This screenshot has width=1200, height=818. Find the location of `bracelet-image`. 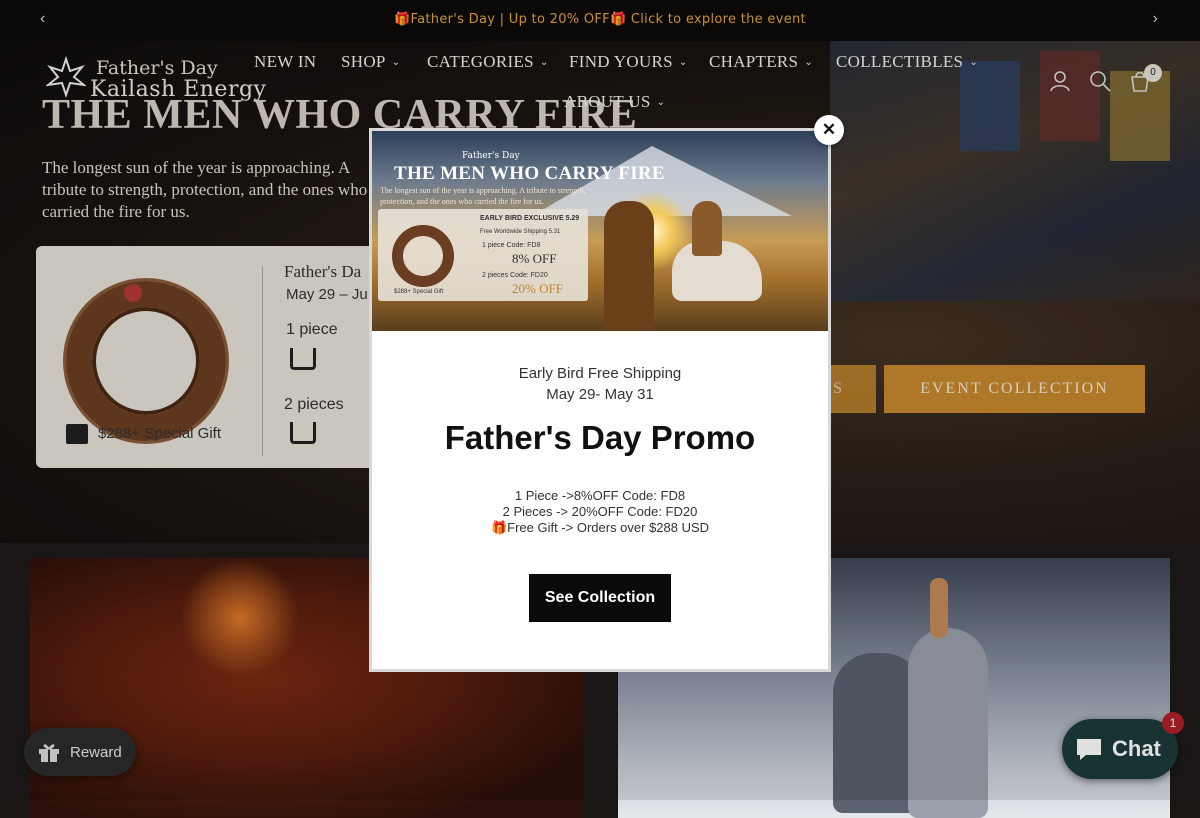

bracelet-image is located at coordinates (423, 256).